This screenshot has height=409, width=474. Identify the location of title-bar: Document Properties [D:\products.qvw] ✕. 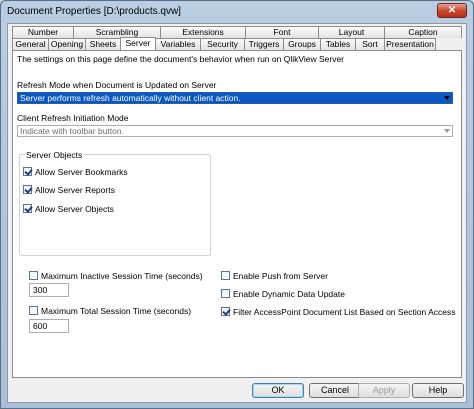
(237, 12).